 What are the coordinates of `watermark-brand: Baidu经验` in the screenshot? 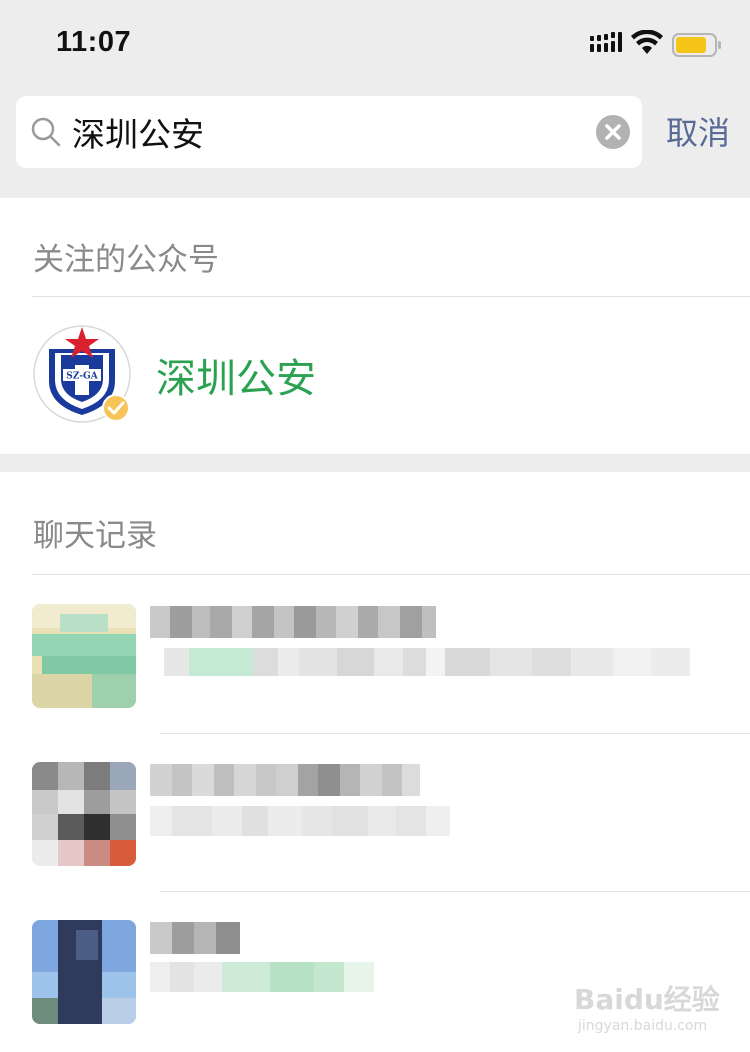 It's located at (647, 999).